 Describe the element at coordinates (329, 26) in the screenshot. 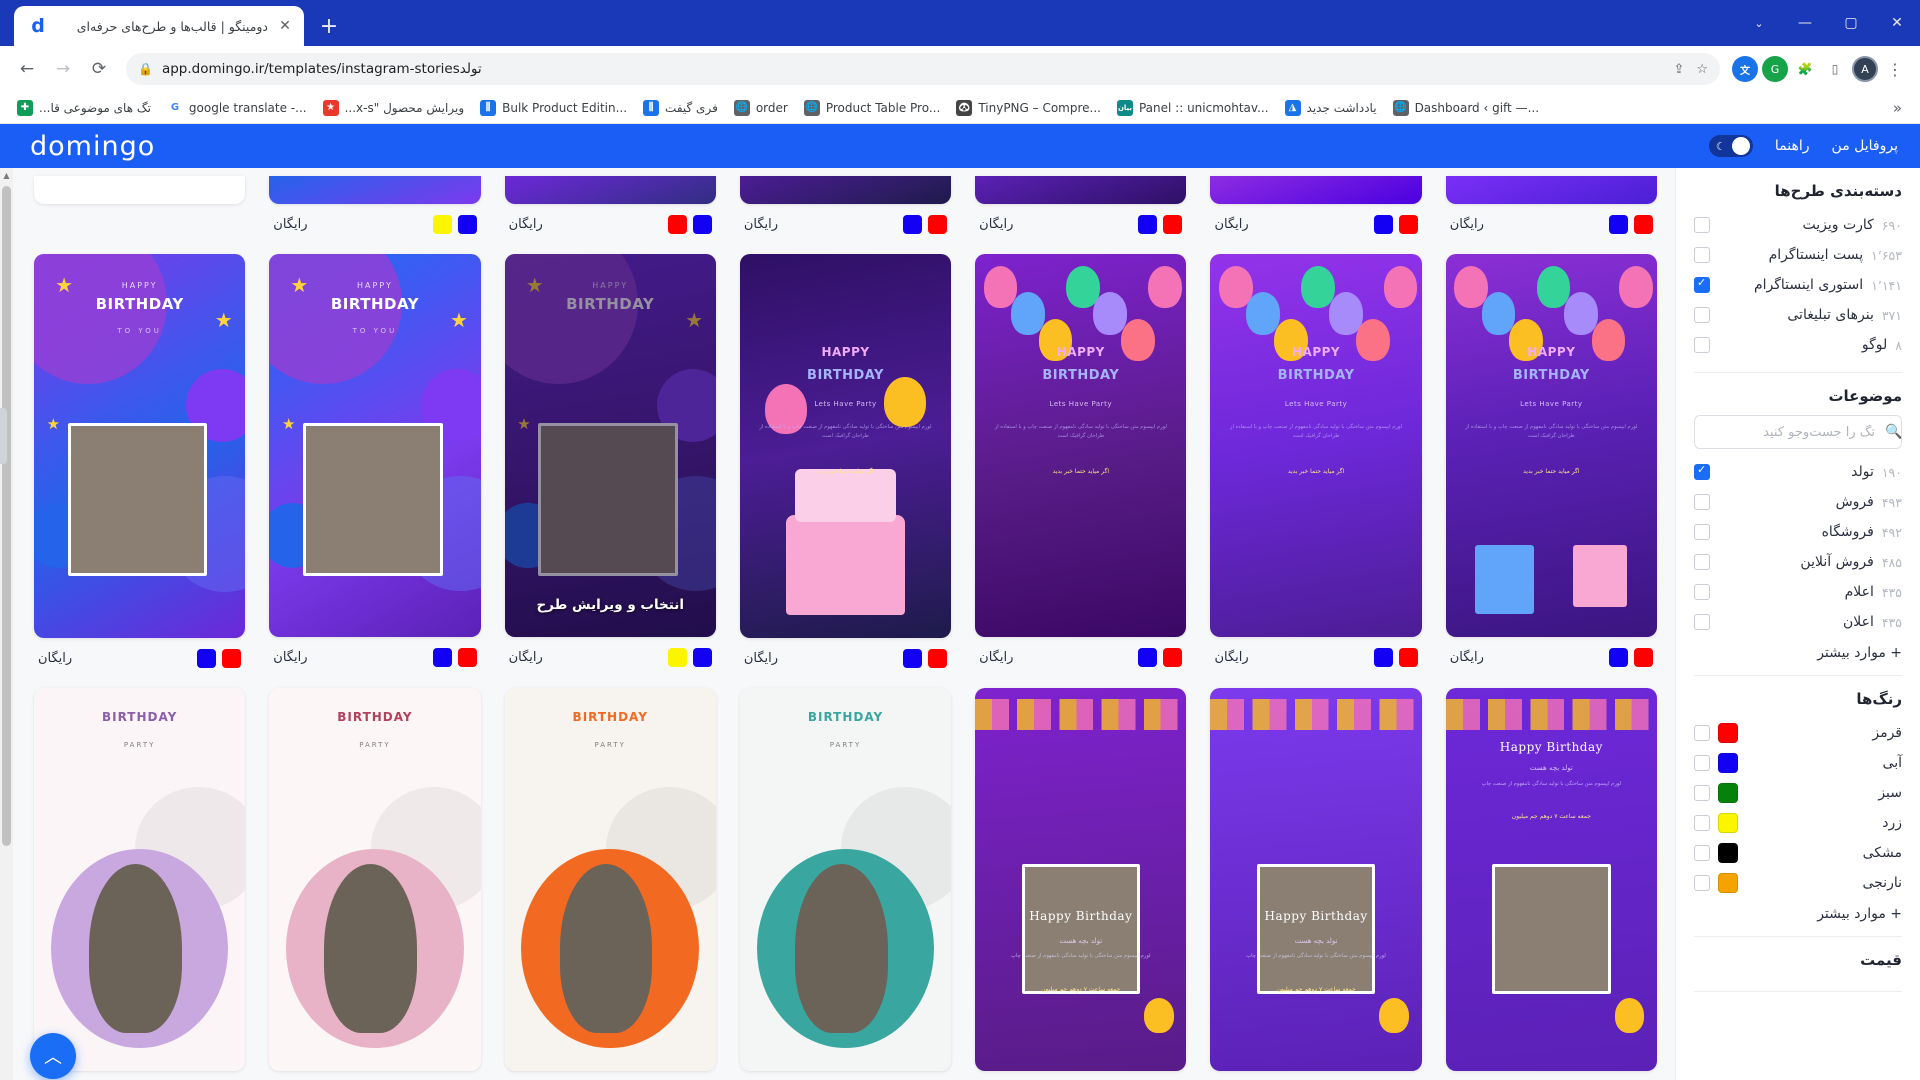

I see `new-tab-button: +` at that location.